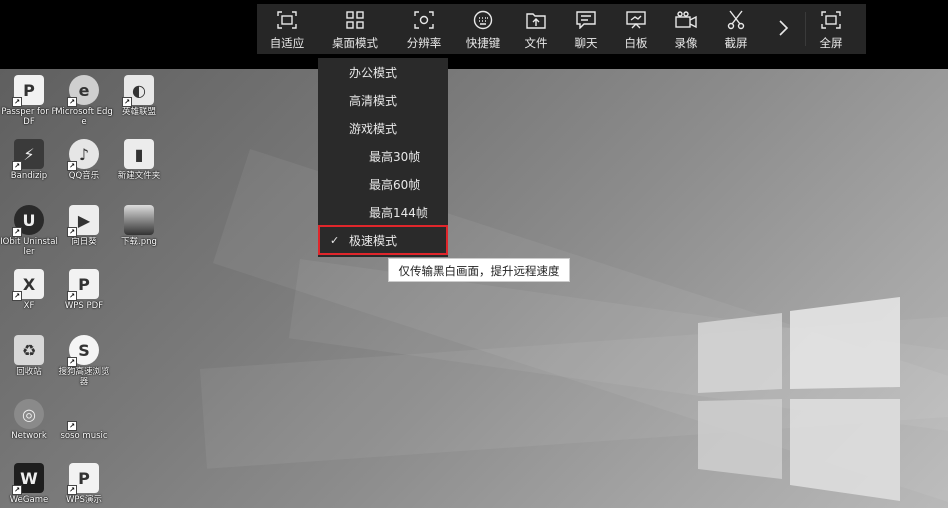 This screenshot has width=948, height=508. I want to click on camera-icon, so click(686, 20).